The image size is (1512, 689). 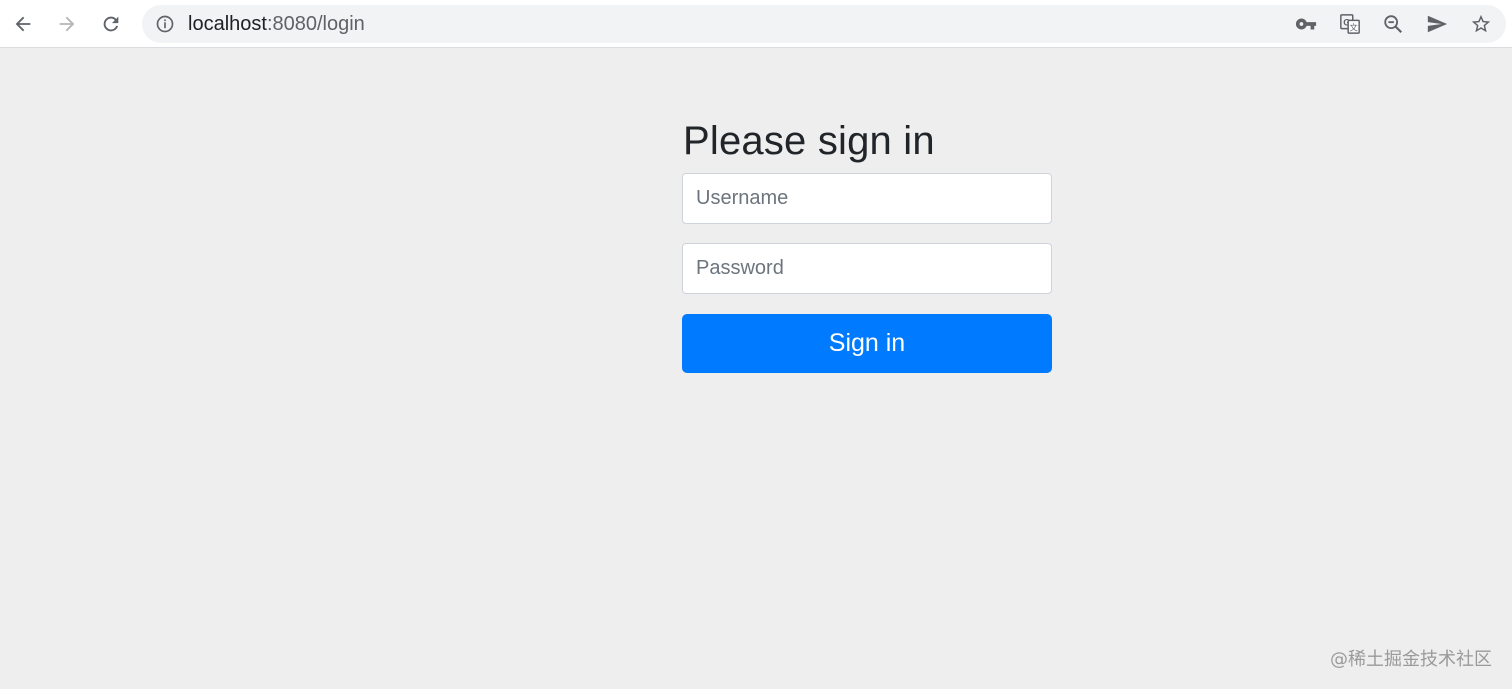 What do you see at coordinates (1437, 24) in the screenshot?
I see `send-icon` at bounding box center [1437, 24].